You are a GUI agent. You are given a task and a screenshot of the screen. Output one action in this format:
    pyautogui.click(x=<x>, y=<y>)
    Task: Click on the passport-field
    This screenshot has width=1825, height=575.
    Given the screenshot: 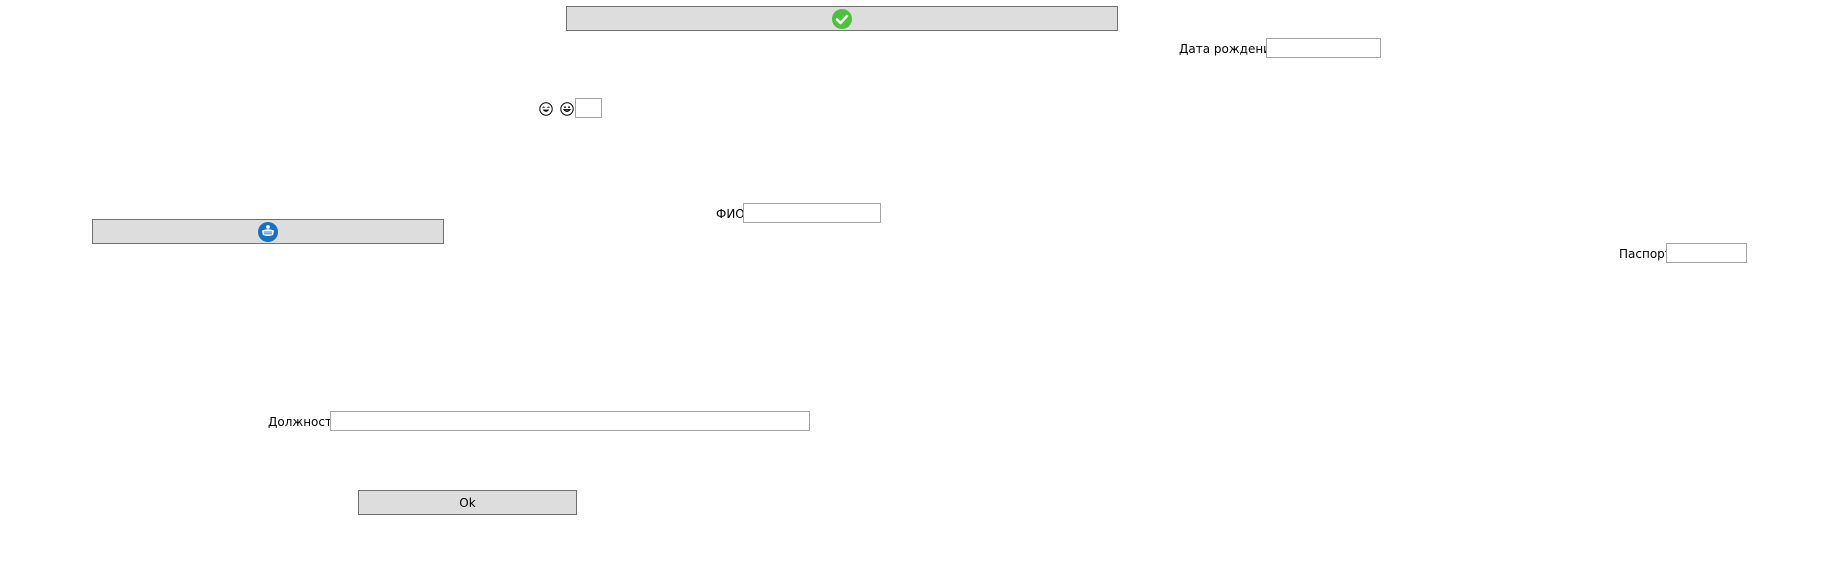 What is the action you would take?
    pyautogui.click(x=1706, y=253)
    